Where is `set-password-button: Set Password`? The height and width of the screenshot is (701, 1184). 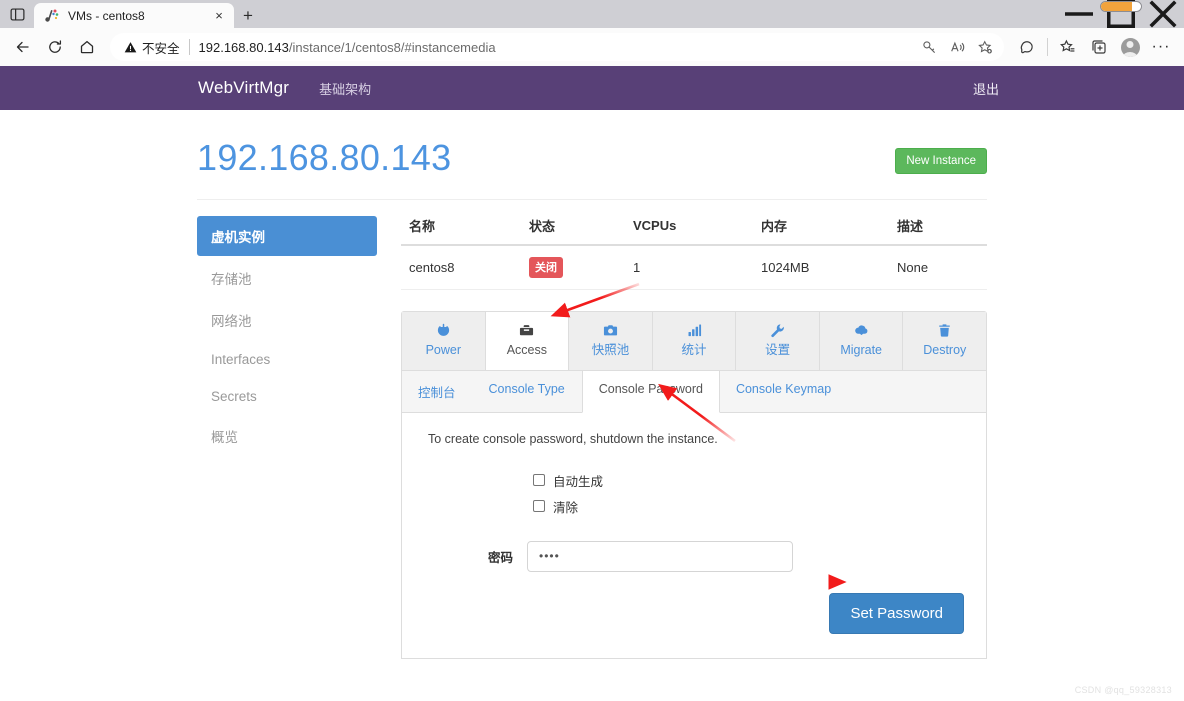 set-password-button: Set Password is located at coordinates (896, 613).